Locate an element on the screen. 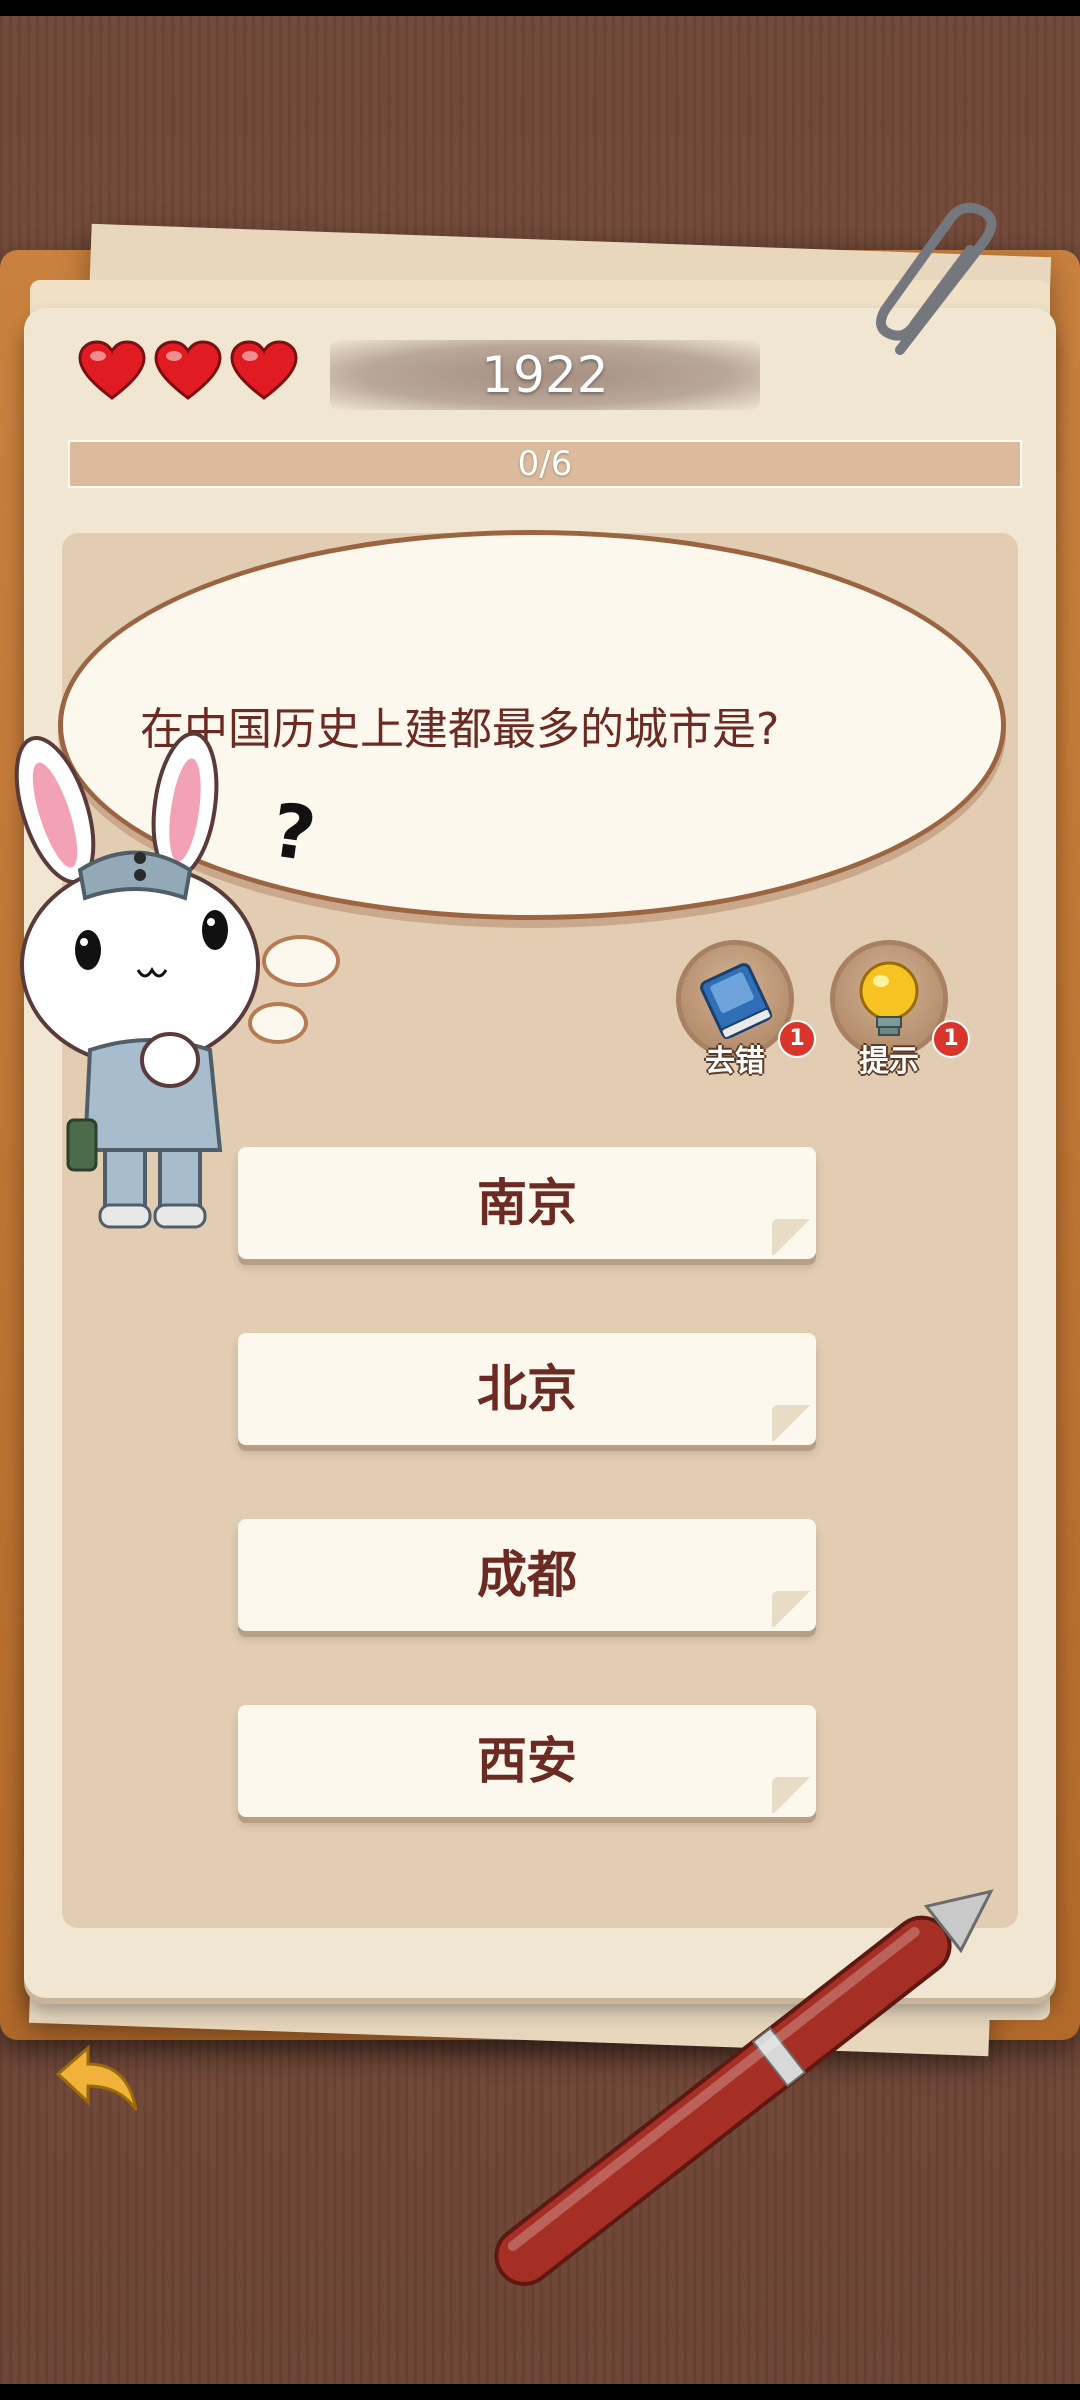 The height and width of the screenshot is (2400, 1080). progress-bar: 0/6 is located at coordinates (545, 464).